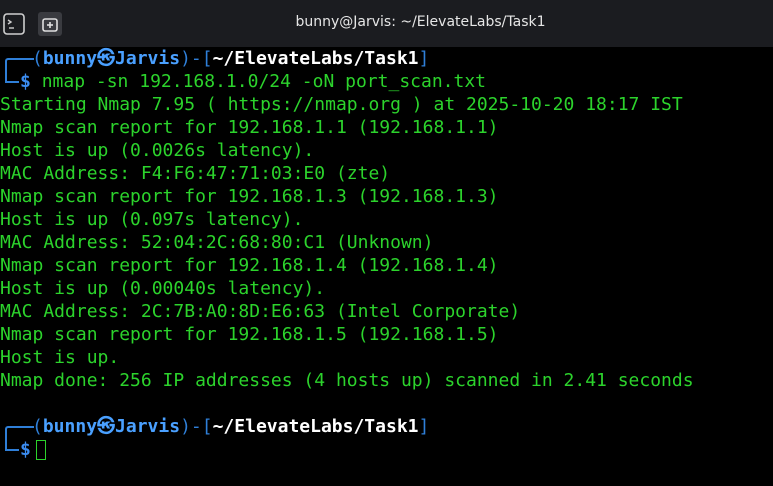 The width and height of the screenshot is (773, 486). Describe the element at coordinates (157, 150) in the screenshot. I see `output-line: Host is up (0.0026s latency).` at that location.